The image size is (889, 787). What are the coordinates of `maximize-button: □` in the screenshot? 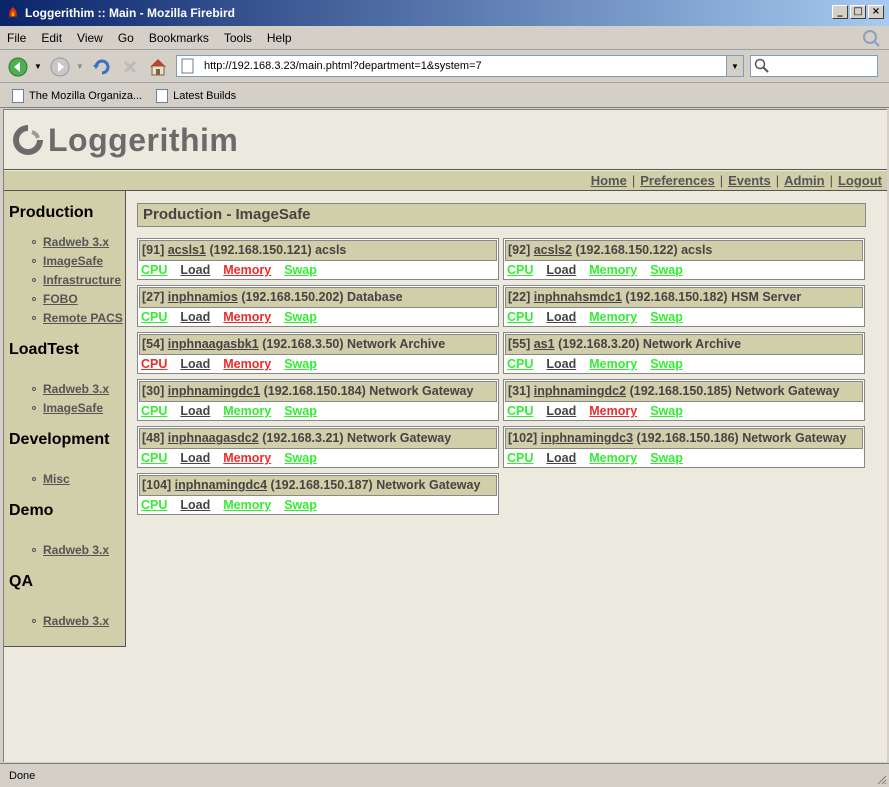 It's located at (858, 12).